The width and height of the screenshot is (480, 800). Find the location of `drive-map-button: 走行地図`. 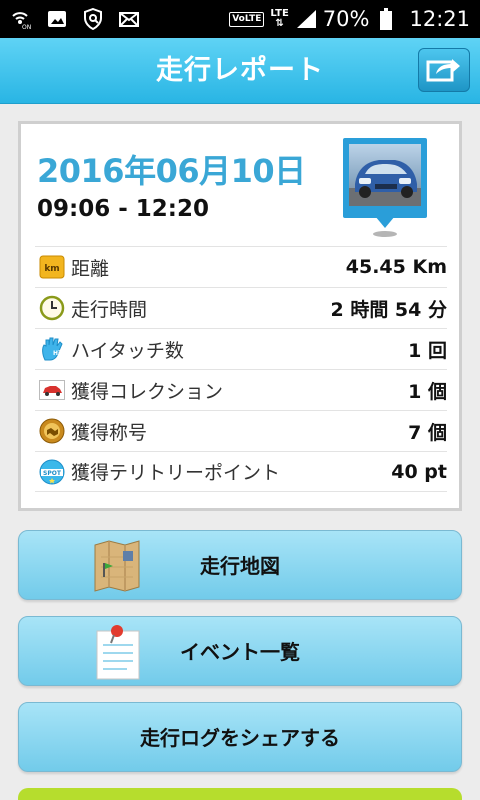

drive-map-button: 走行地図 is located at coordinates (240, 565).